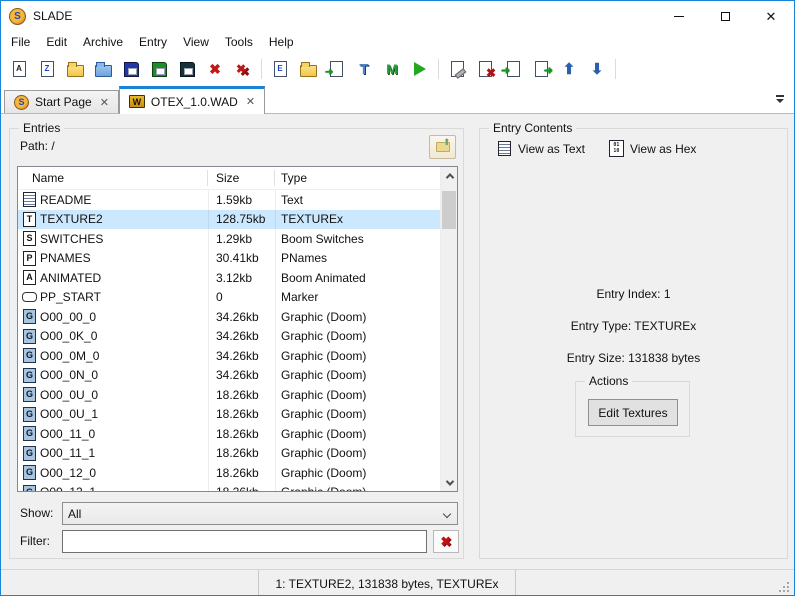 The width and height of the screenshot is (795, 596). Describe the element at coordinates (187, 69) in the screenshot. I see `save-all-button` at that location.